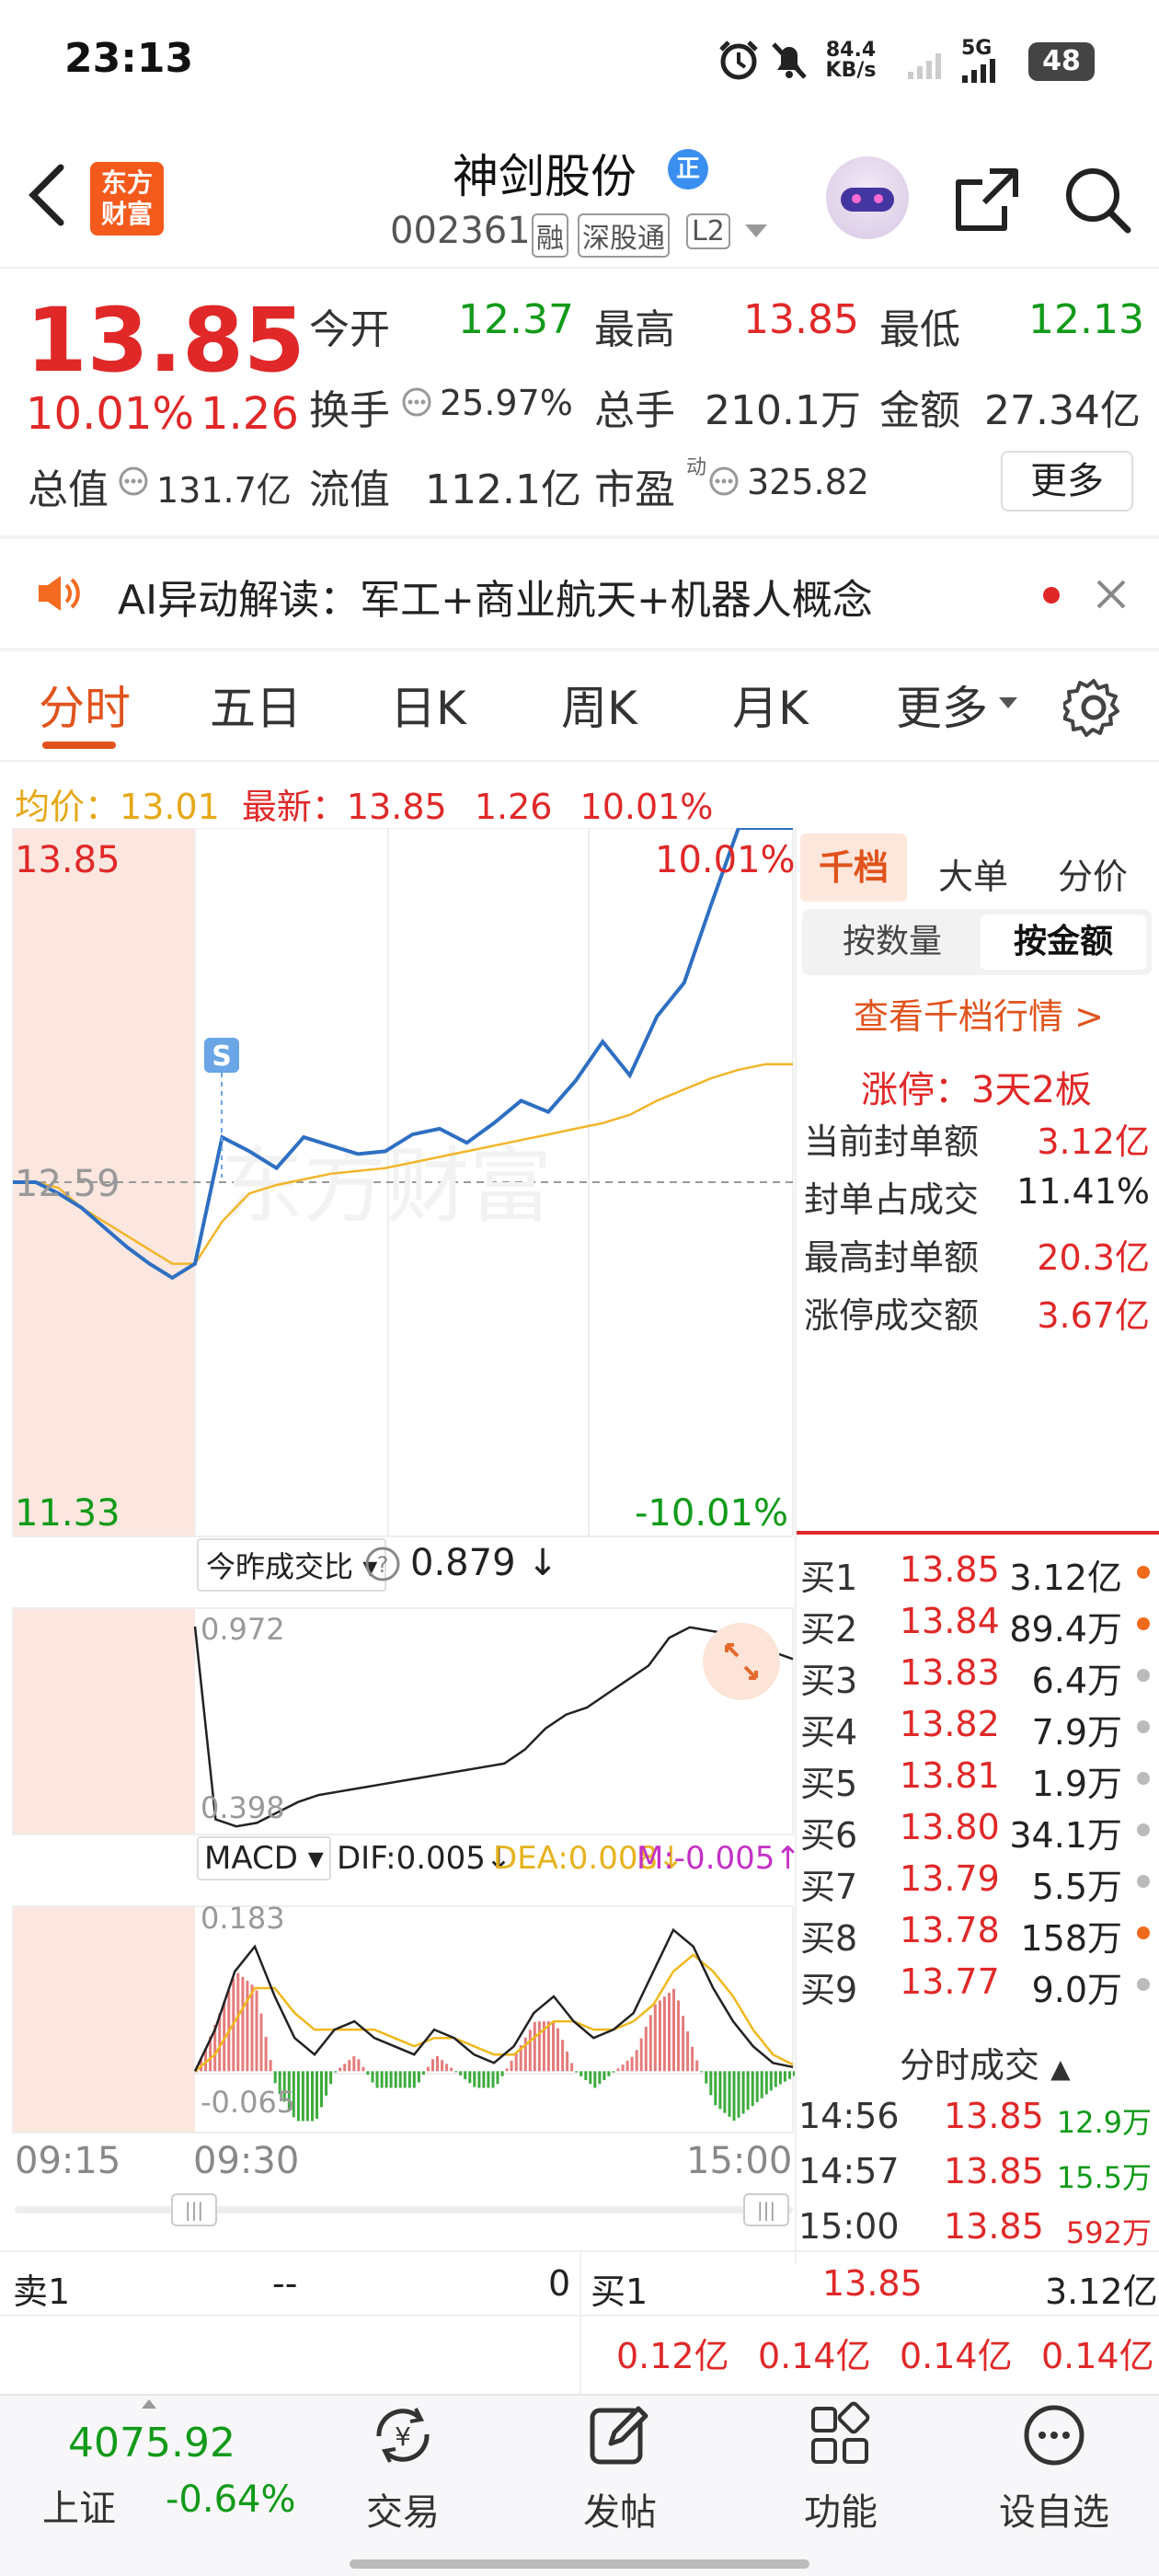 The height and width of the screenshot is (2576, 1159). What do you see at coordinates (829, 1938) in the screenshot?
I see `order-level: 买8` at bounding box center [829, 1938].